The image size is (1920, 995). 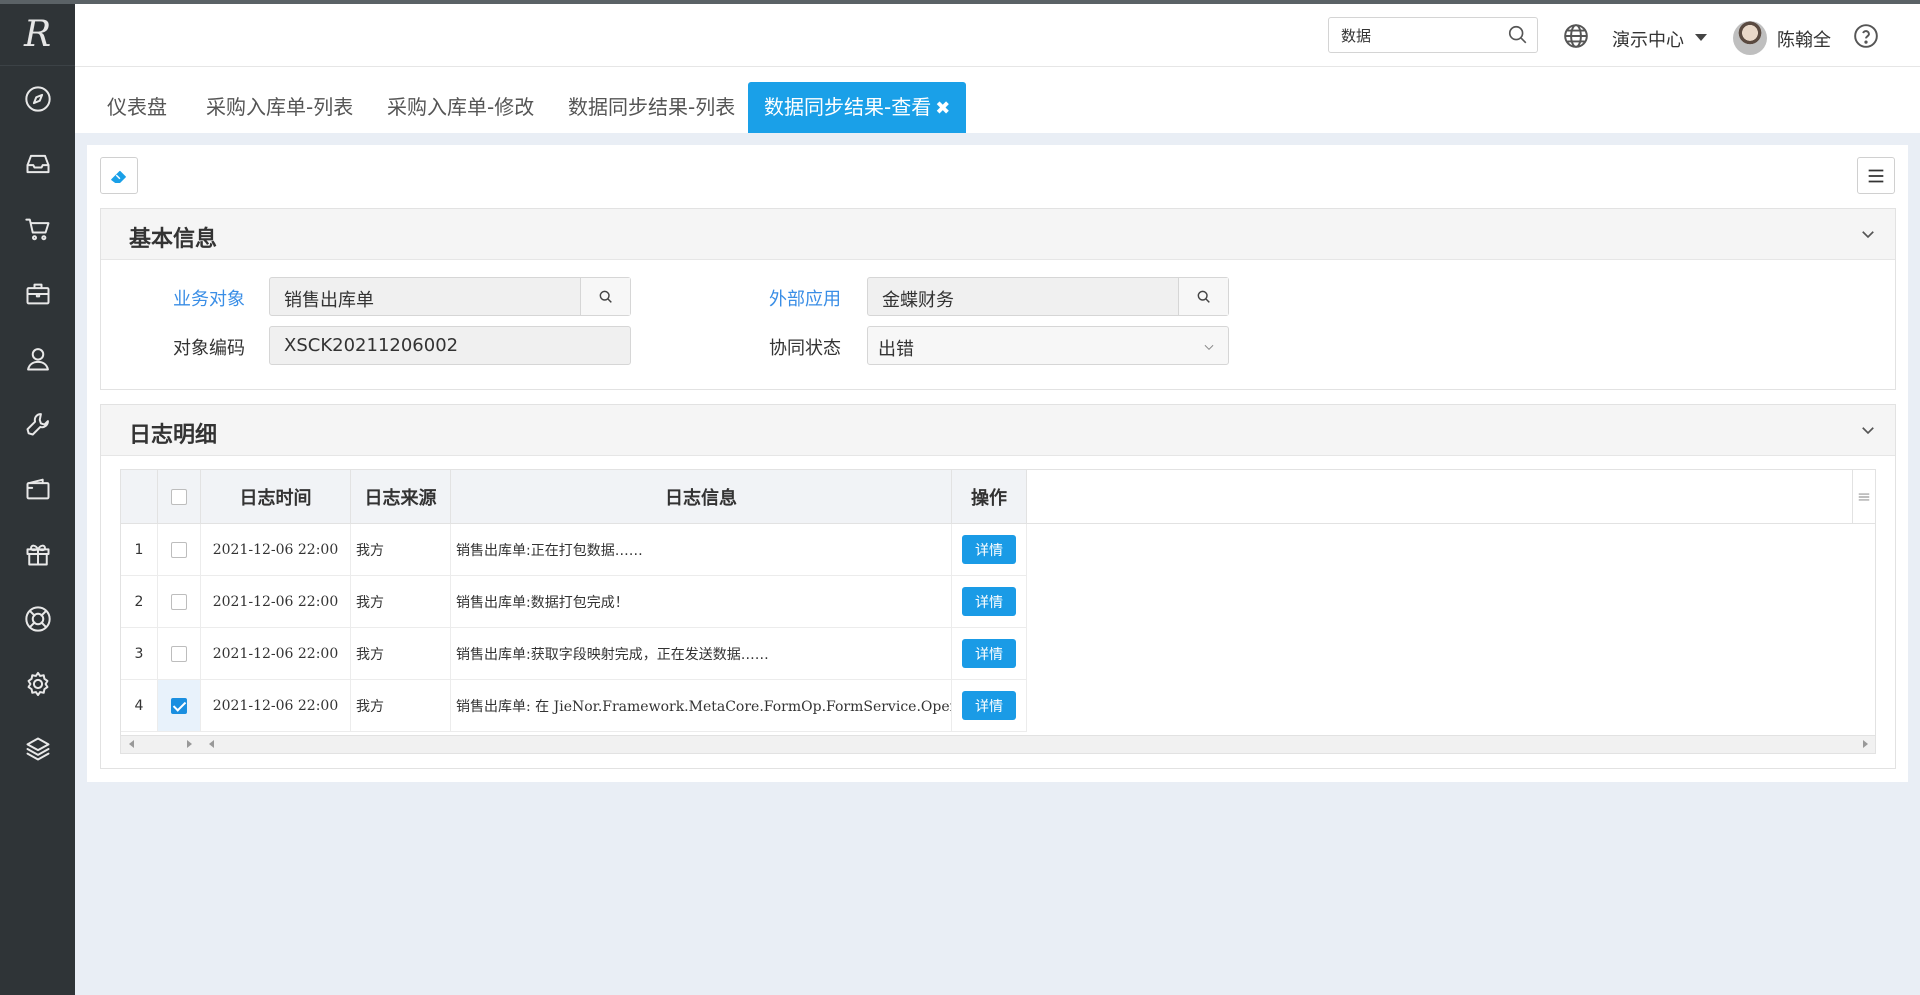 I want to click on object-code-label: 对象编码, so click(x=209, y=348).